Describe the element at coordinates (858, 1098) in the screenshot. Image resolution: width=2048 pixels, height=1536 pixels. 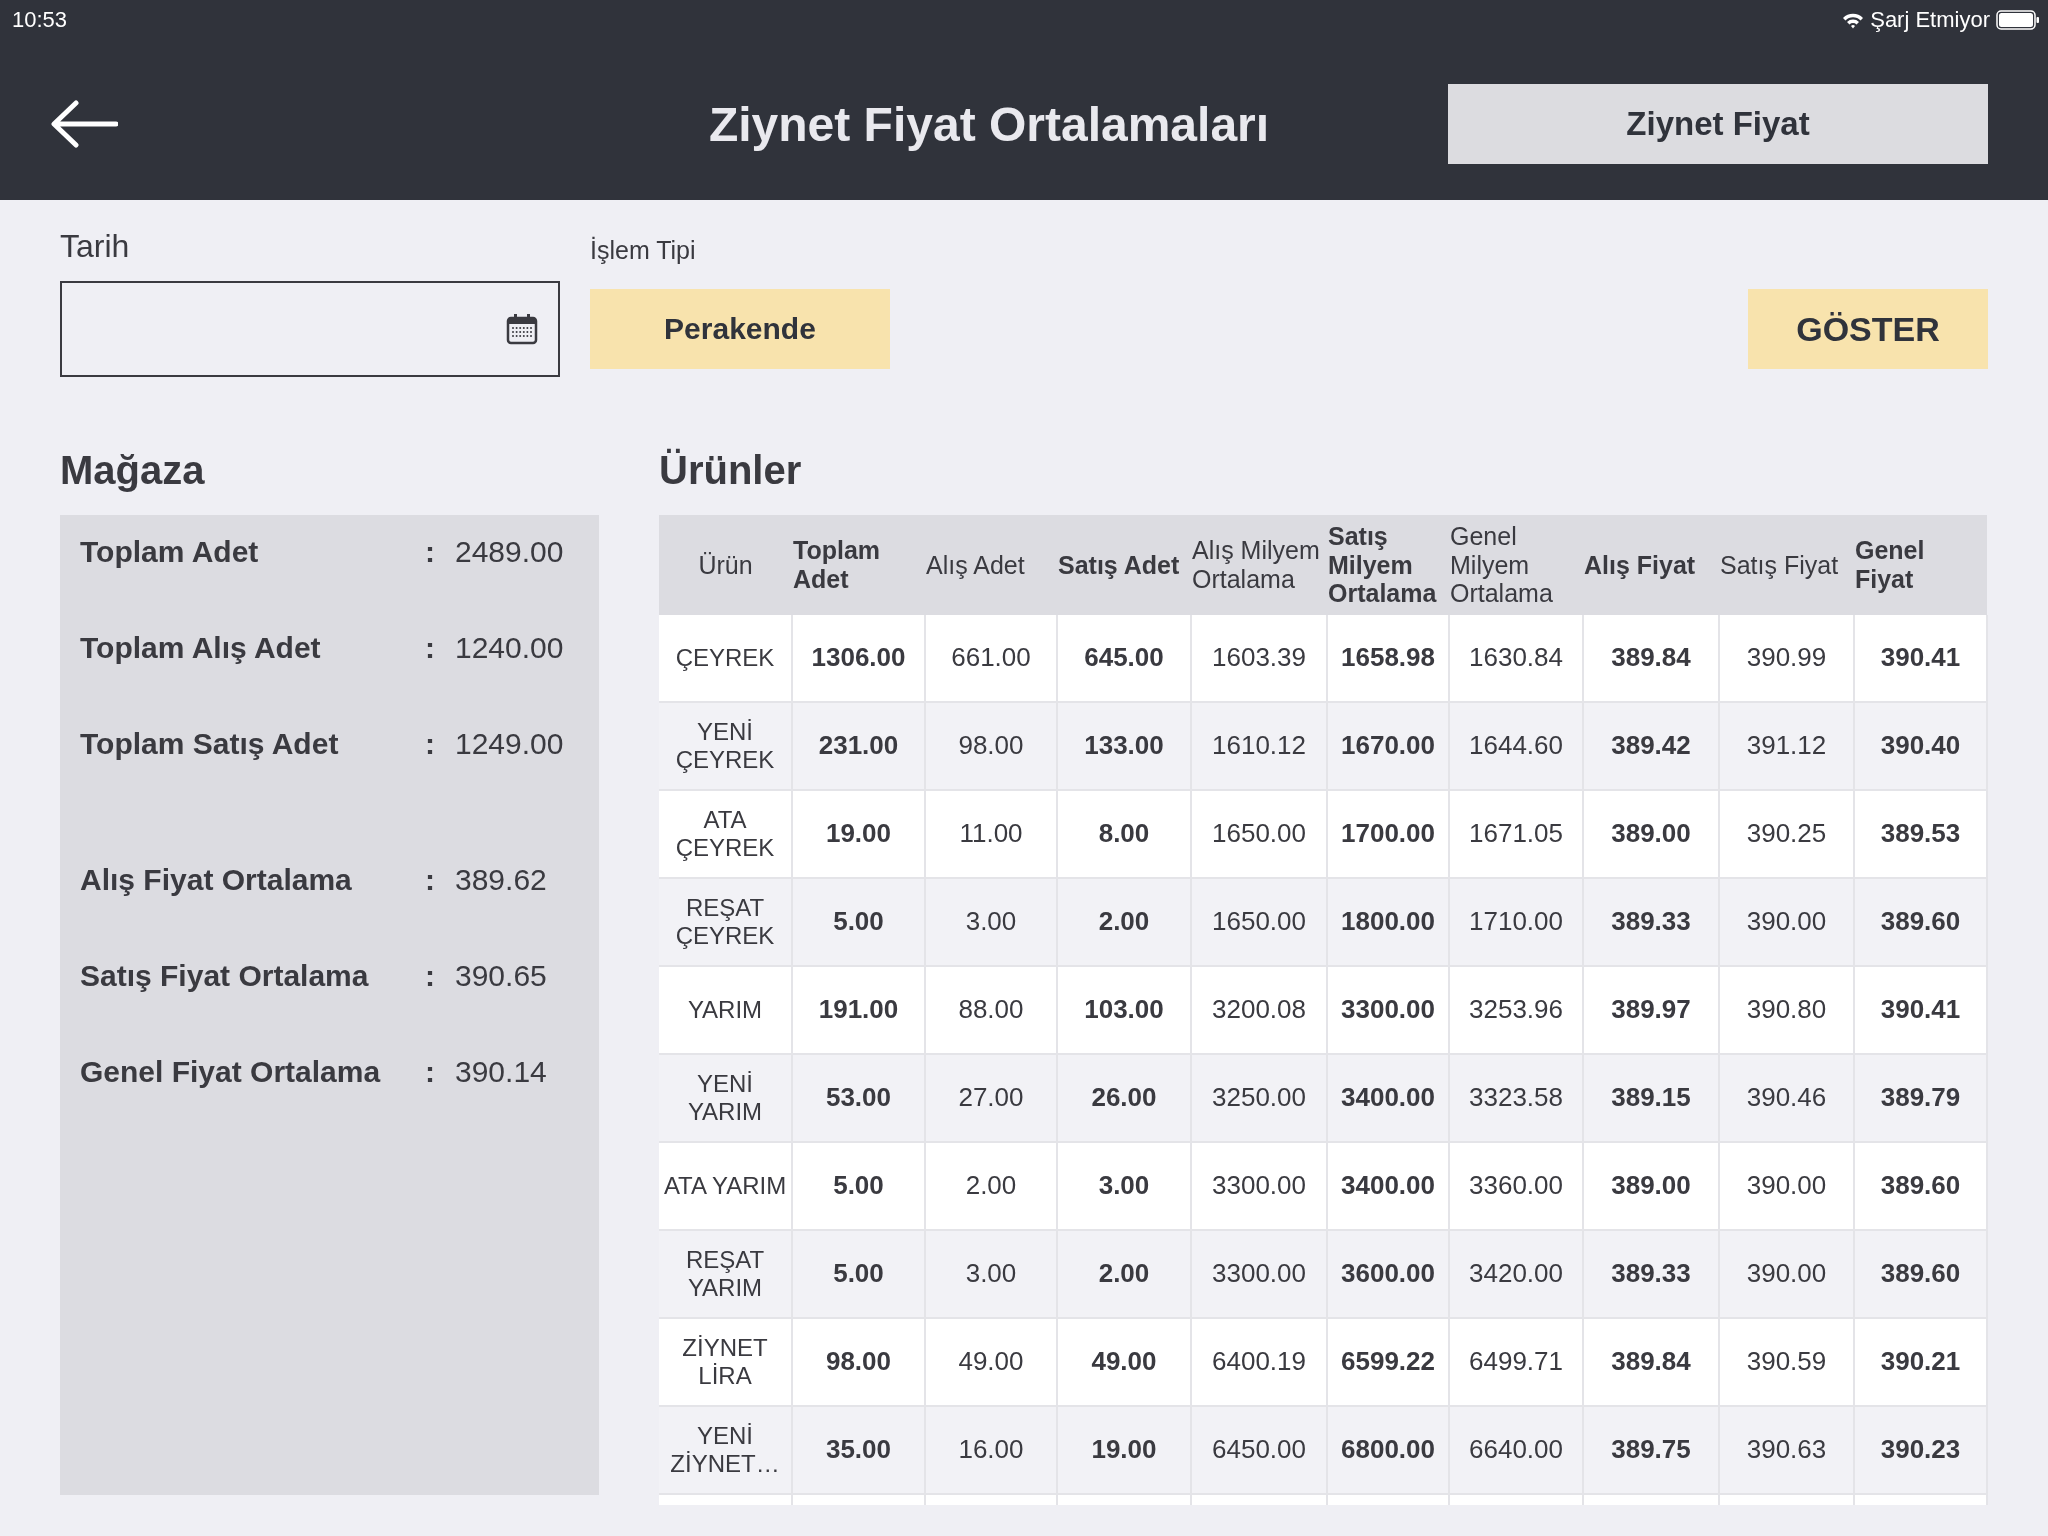
I see `table-cell: 53.00` at that location.